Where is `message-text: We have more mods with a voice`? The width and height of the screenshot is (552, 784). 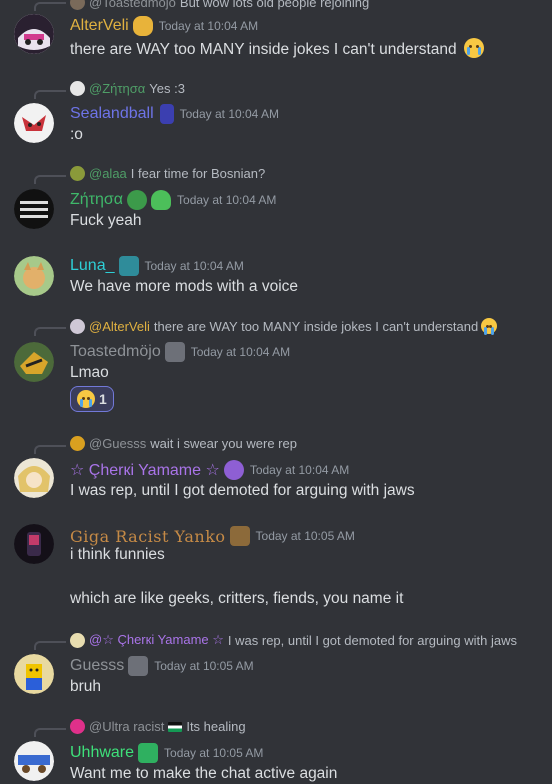 message-text: We have more mods with a voice is located at coordinates (184, 286).